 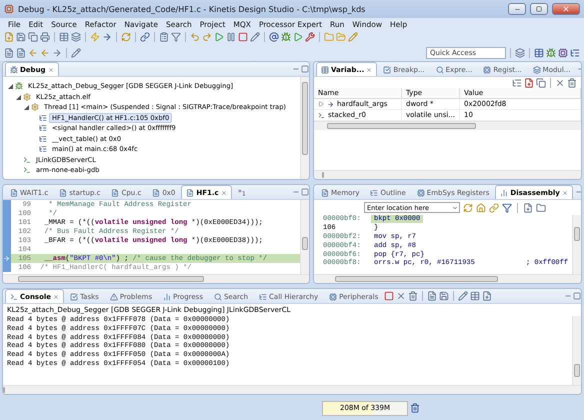 I want to click on trash-icon, so click(x=415, y=408).